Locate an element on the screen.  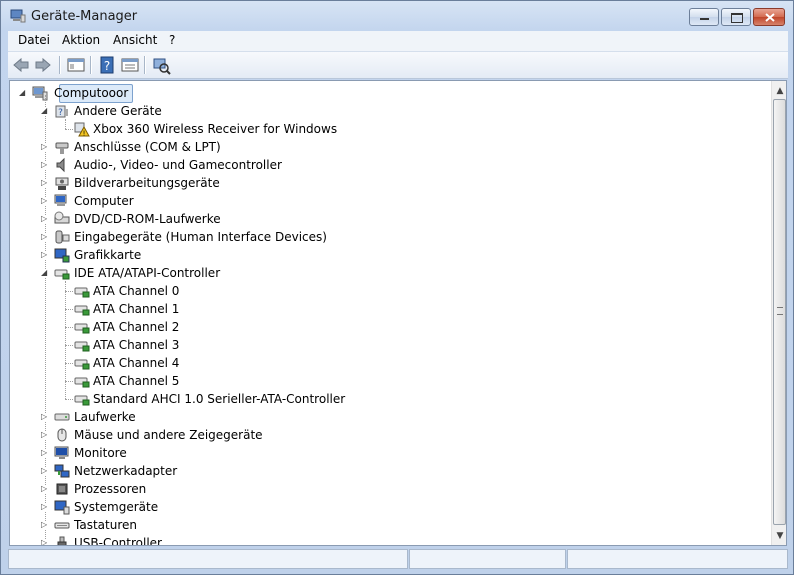
tree-category: ▷ Tastaturen is located at coordinates (380, 525).